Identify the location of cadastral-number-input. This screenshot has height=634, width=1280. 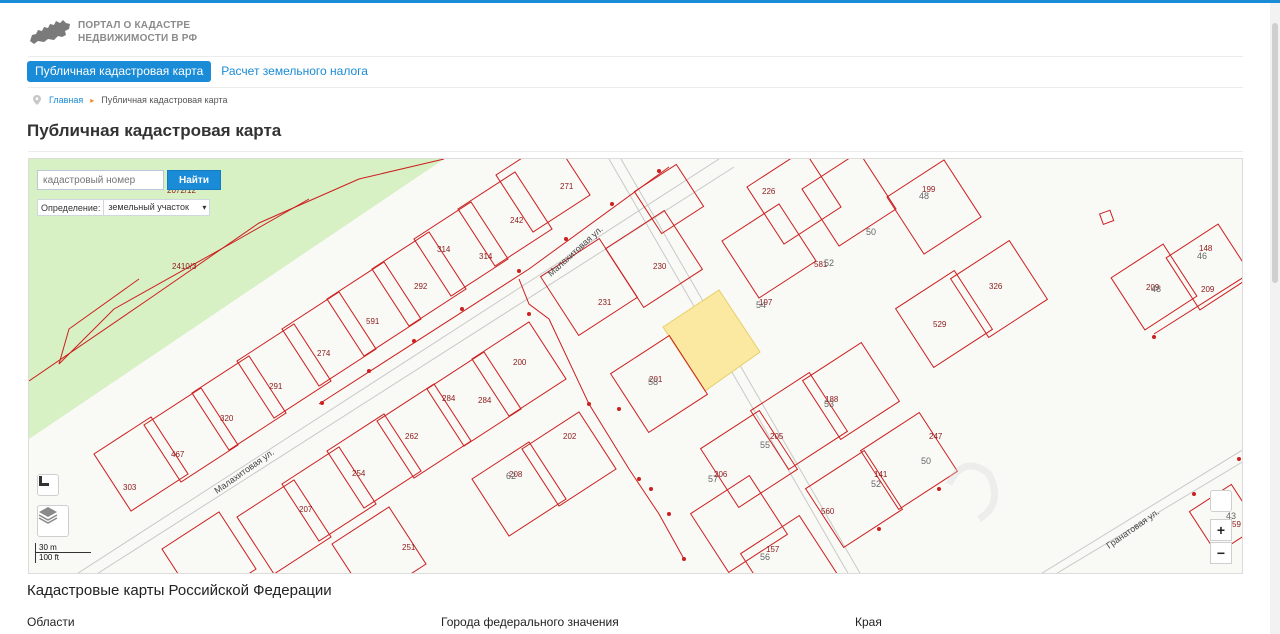
(100, 180).